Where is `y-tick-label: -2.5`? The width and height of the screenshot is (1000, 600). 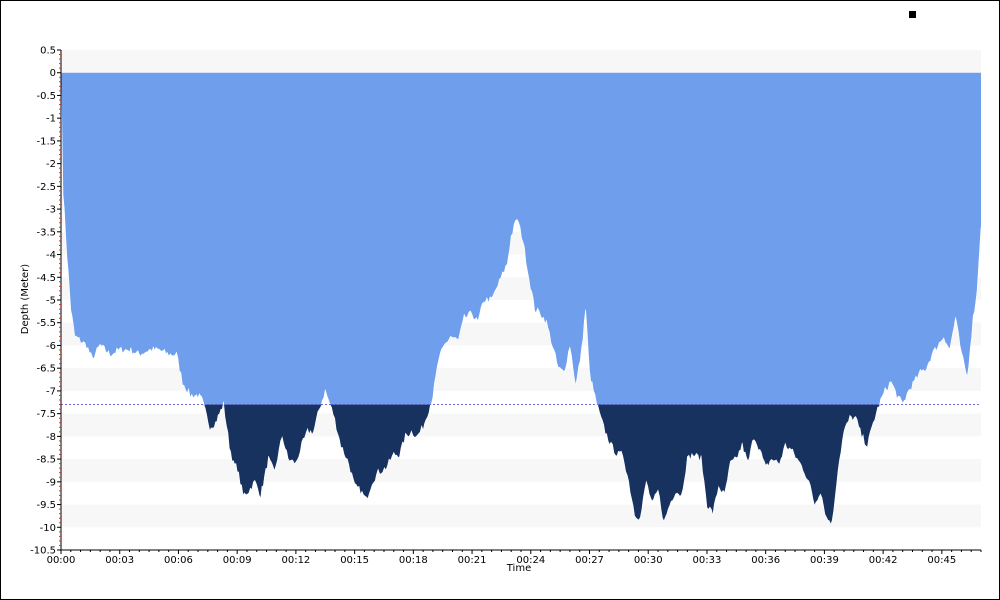 y-tick-label: -2.5 is located at coordinates (46, 187).